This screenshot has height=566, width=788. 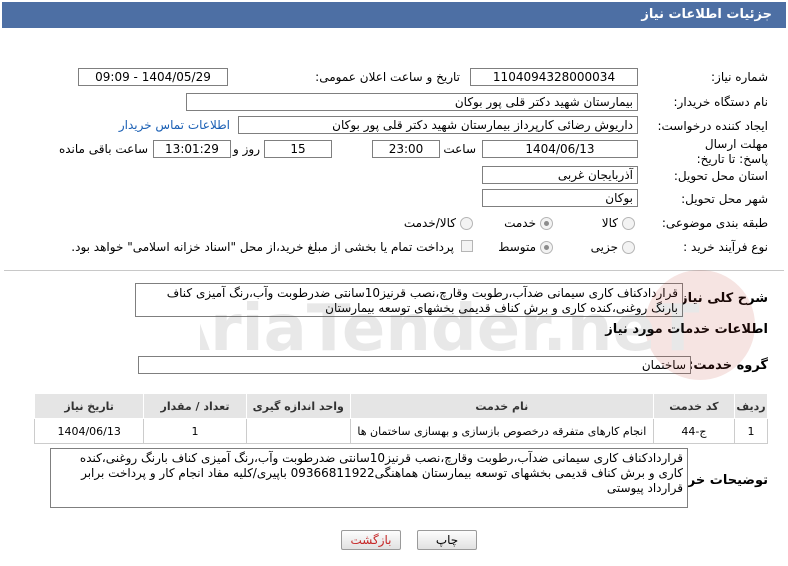 I want to click on print-button: چاپ, so click(x=447, y=540).